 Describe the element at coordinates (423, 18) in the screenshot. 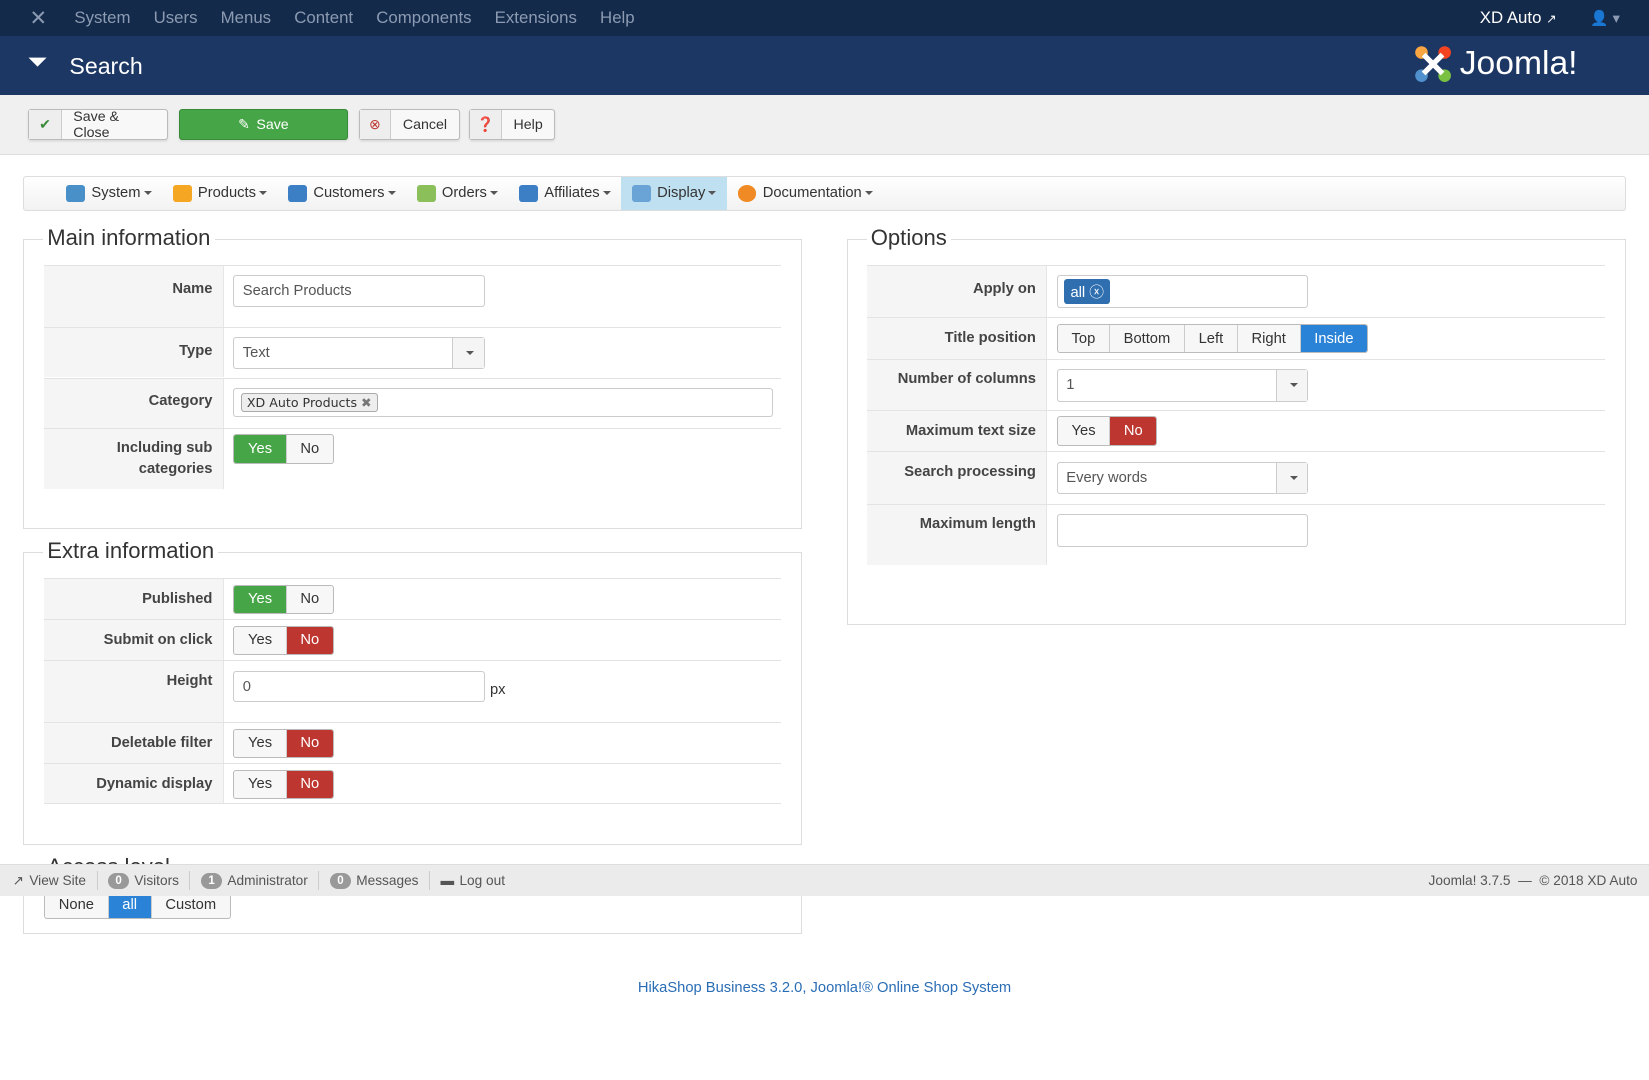

I see `menu-components: Components` at that location.